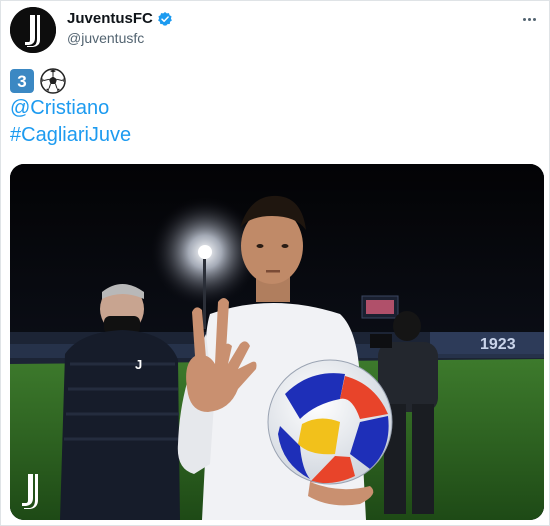 This screenshot has height=526, width=550. I want to click on keycap-number-icon: 3, so click(22, 81).